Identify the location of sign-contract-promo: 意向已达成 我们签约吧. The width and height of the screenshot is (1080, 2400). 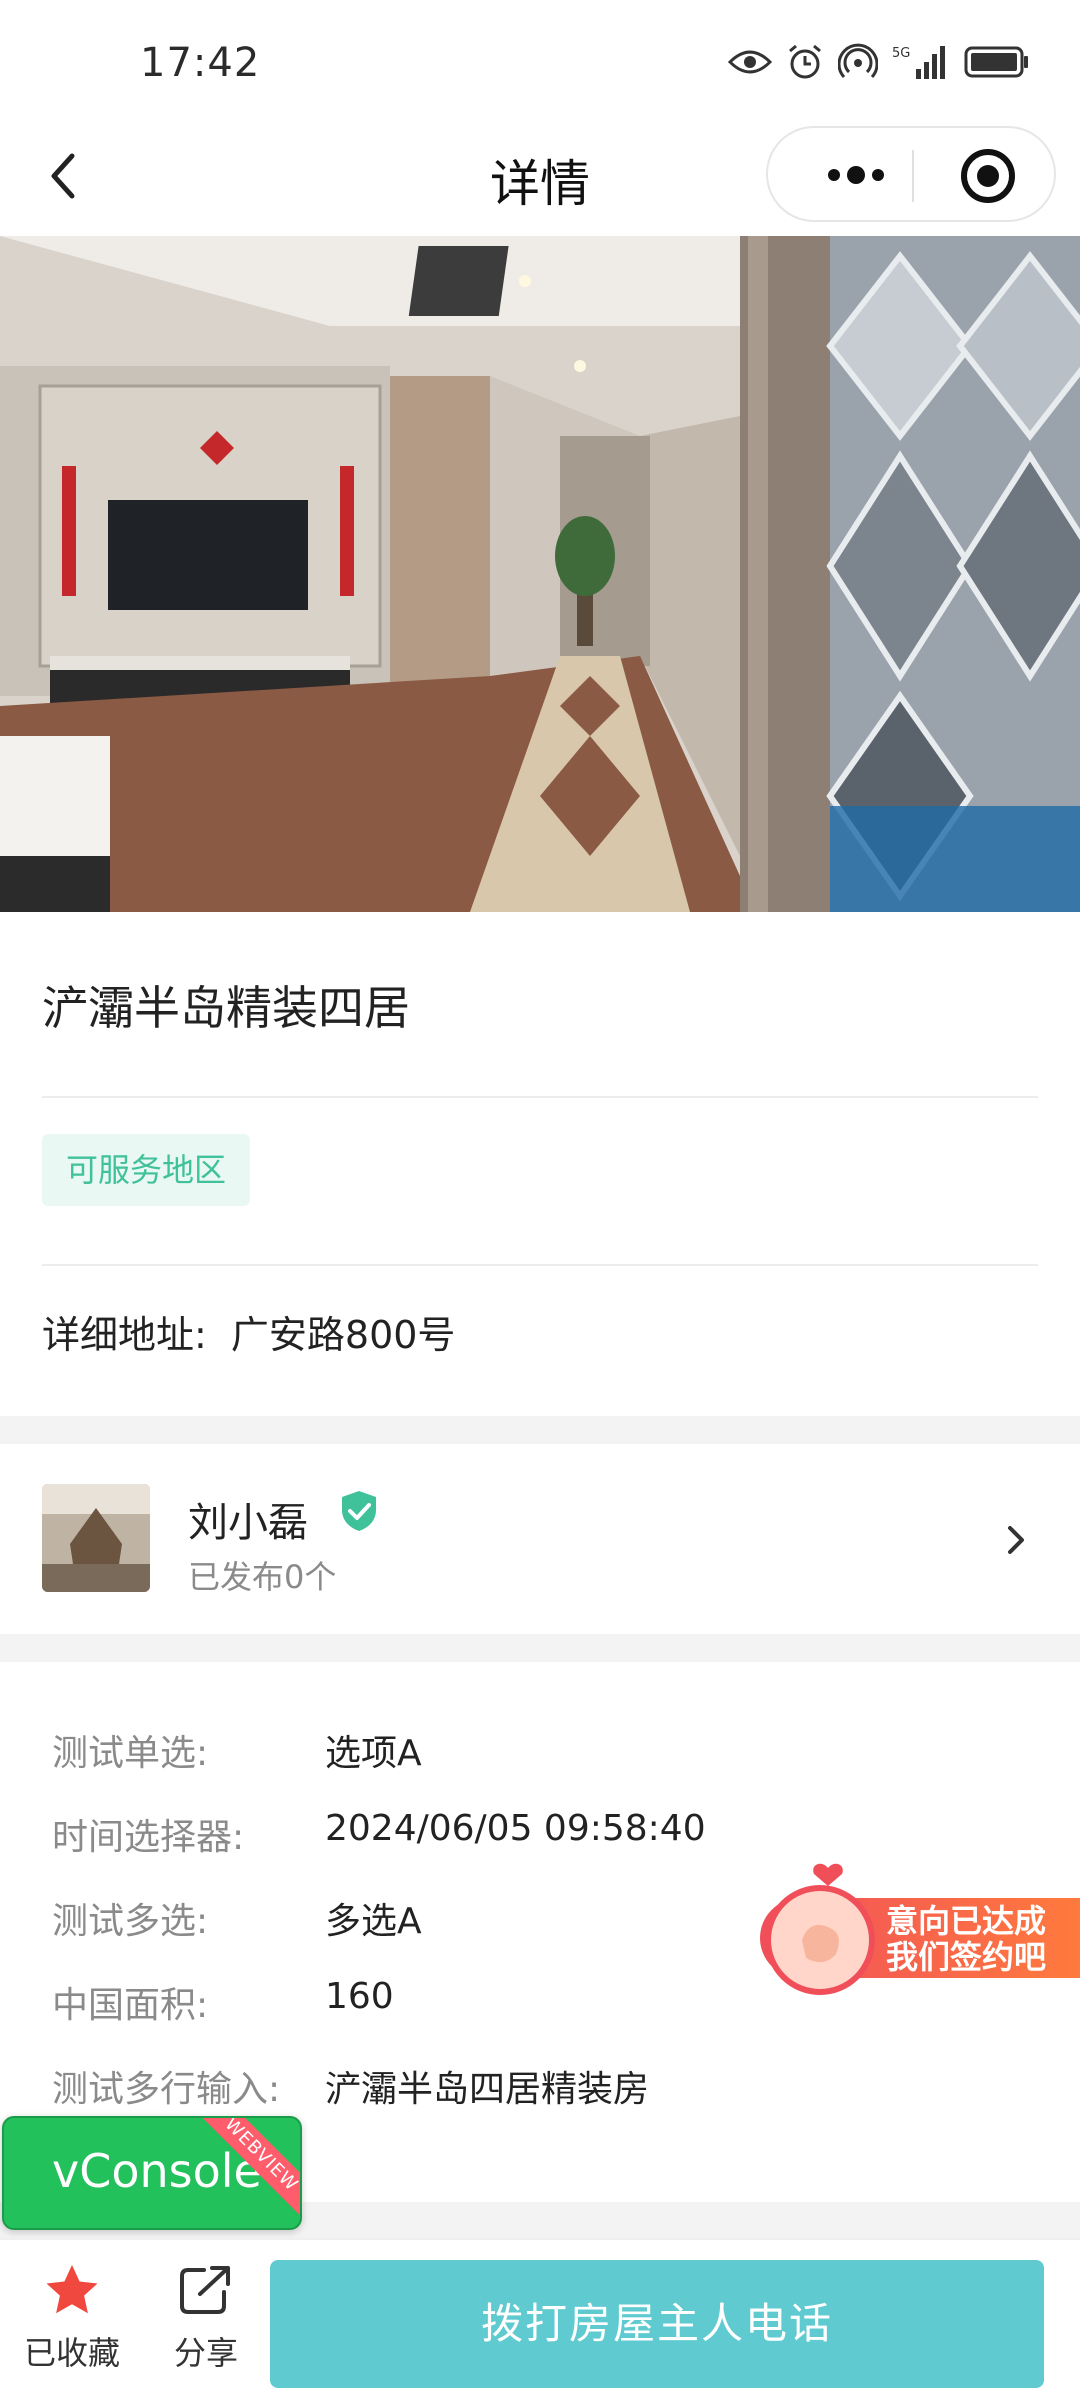
(910, 1937).